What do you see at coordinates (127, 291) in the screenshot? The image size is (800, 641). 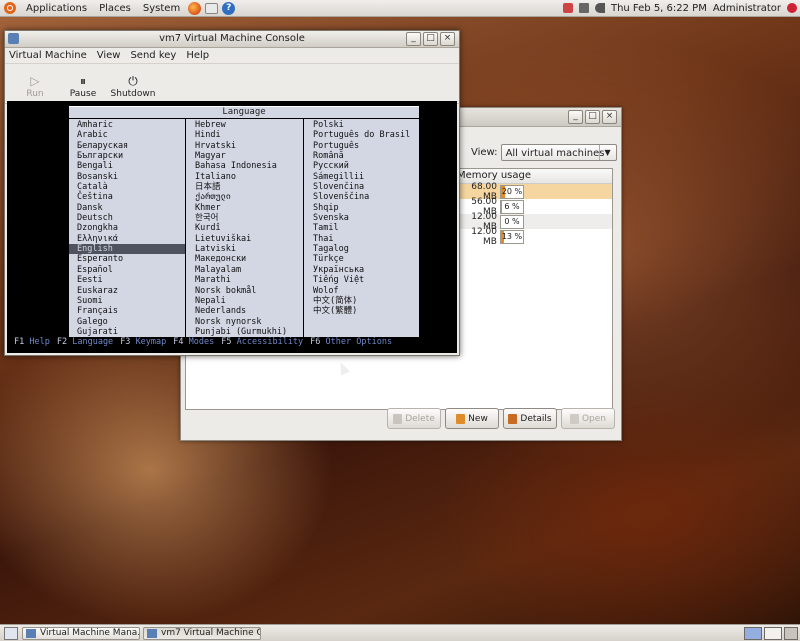 I see `language-option: Euskaraz` at bounding box center [127, 291].